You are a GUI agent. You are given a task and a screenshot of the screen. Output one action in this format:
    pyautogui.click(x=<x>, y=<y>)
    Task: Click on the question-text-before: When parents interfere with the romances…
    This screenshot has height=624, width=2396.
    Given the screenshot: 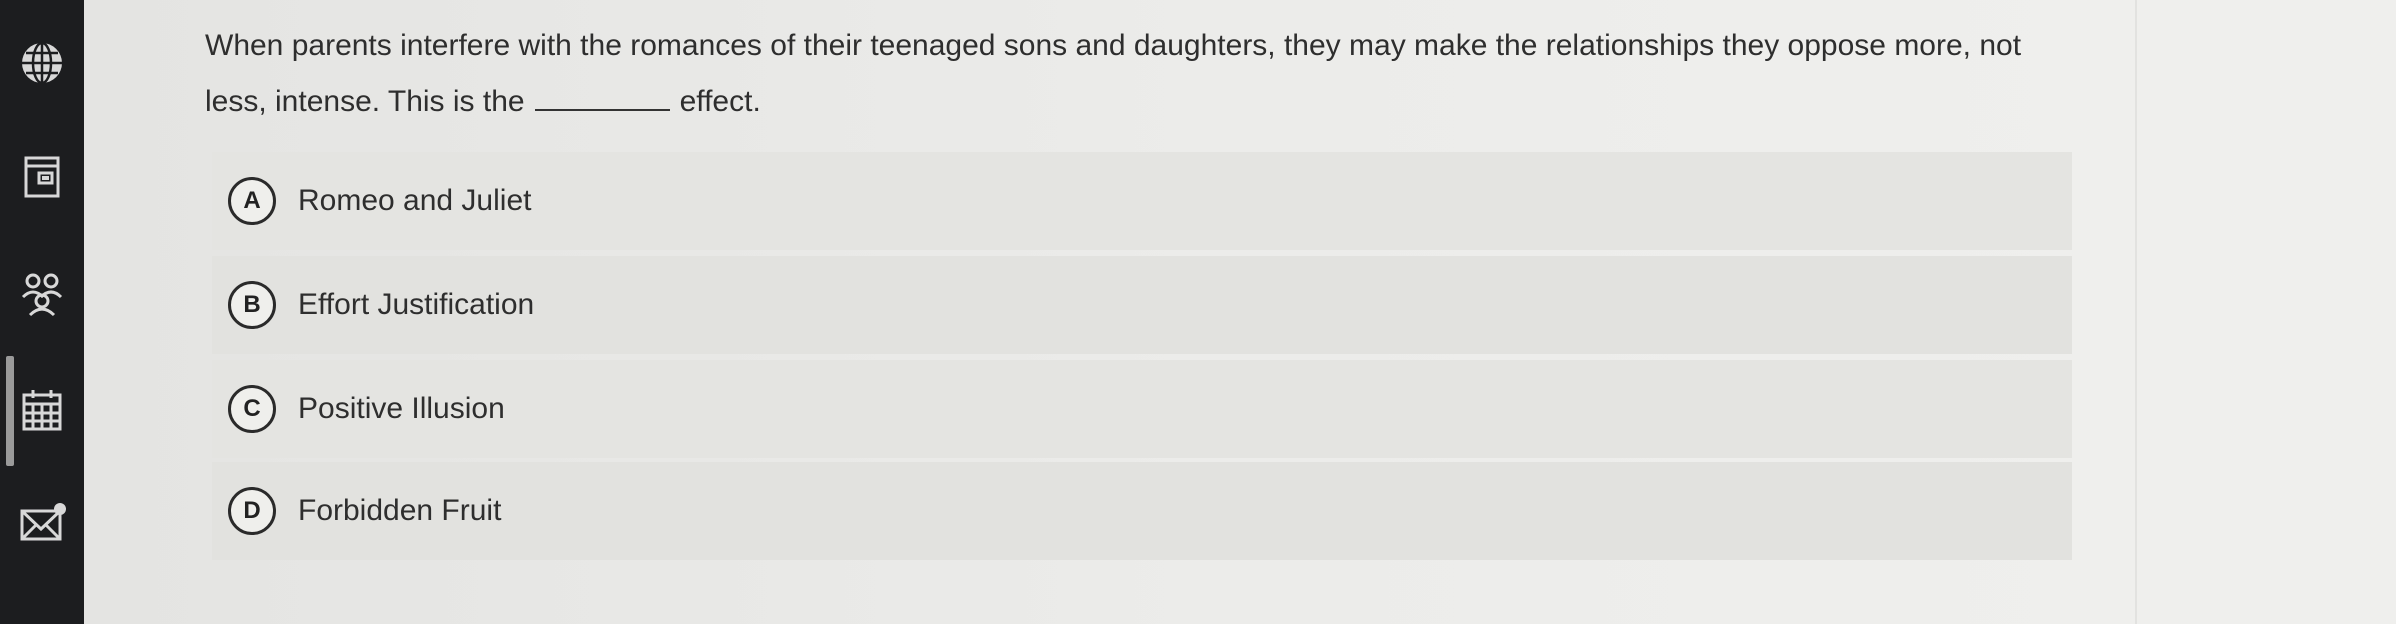 What is the action you would take?
    pyautogui.click(x=1113, y=73)
    